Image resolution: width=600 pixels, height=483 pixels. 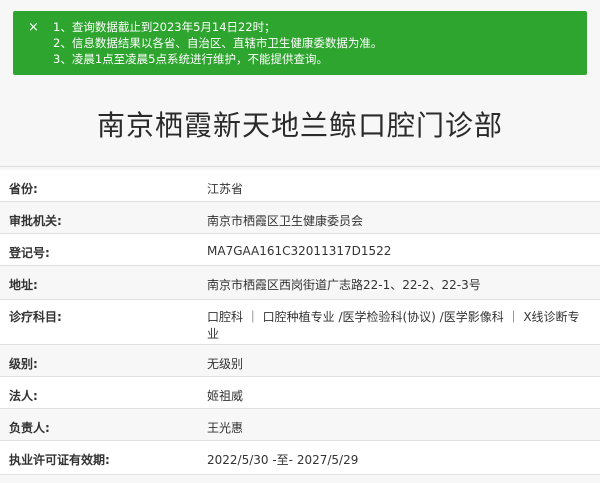 I want to click on row-label: 审批机关:, so click(x=35, y=221).